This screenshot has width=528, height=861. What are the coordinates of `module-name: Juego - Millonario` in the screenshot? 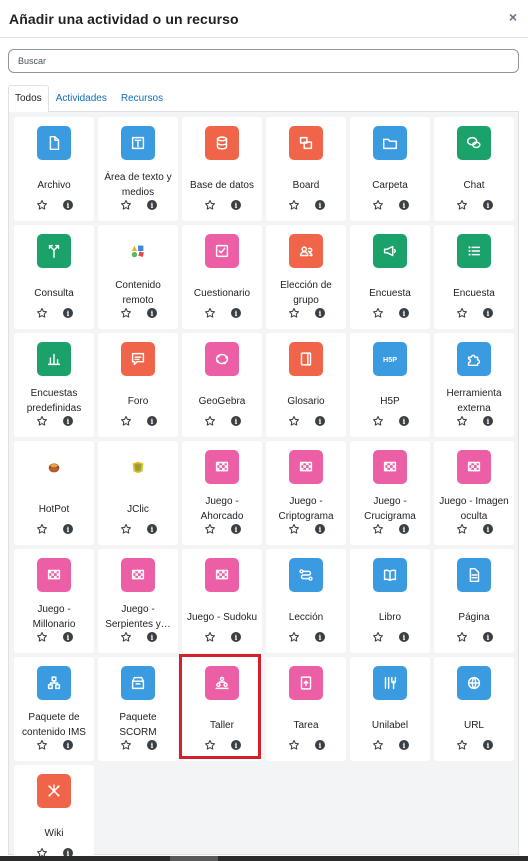 It's located at (54, 617).